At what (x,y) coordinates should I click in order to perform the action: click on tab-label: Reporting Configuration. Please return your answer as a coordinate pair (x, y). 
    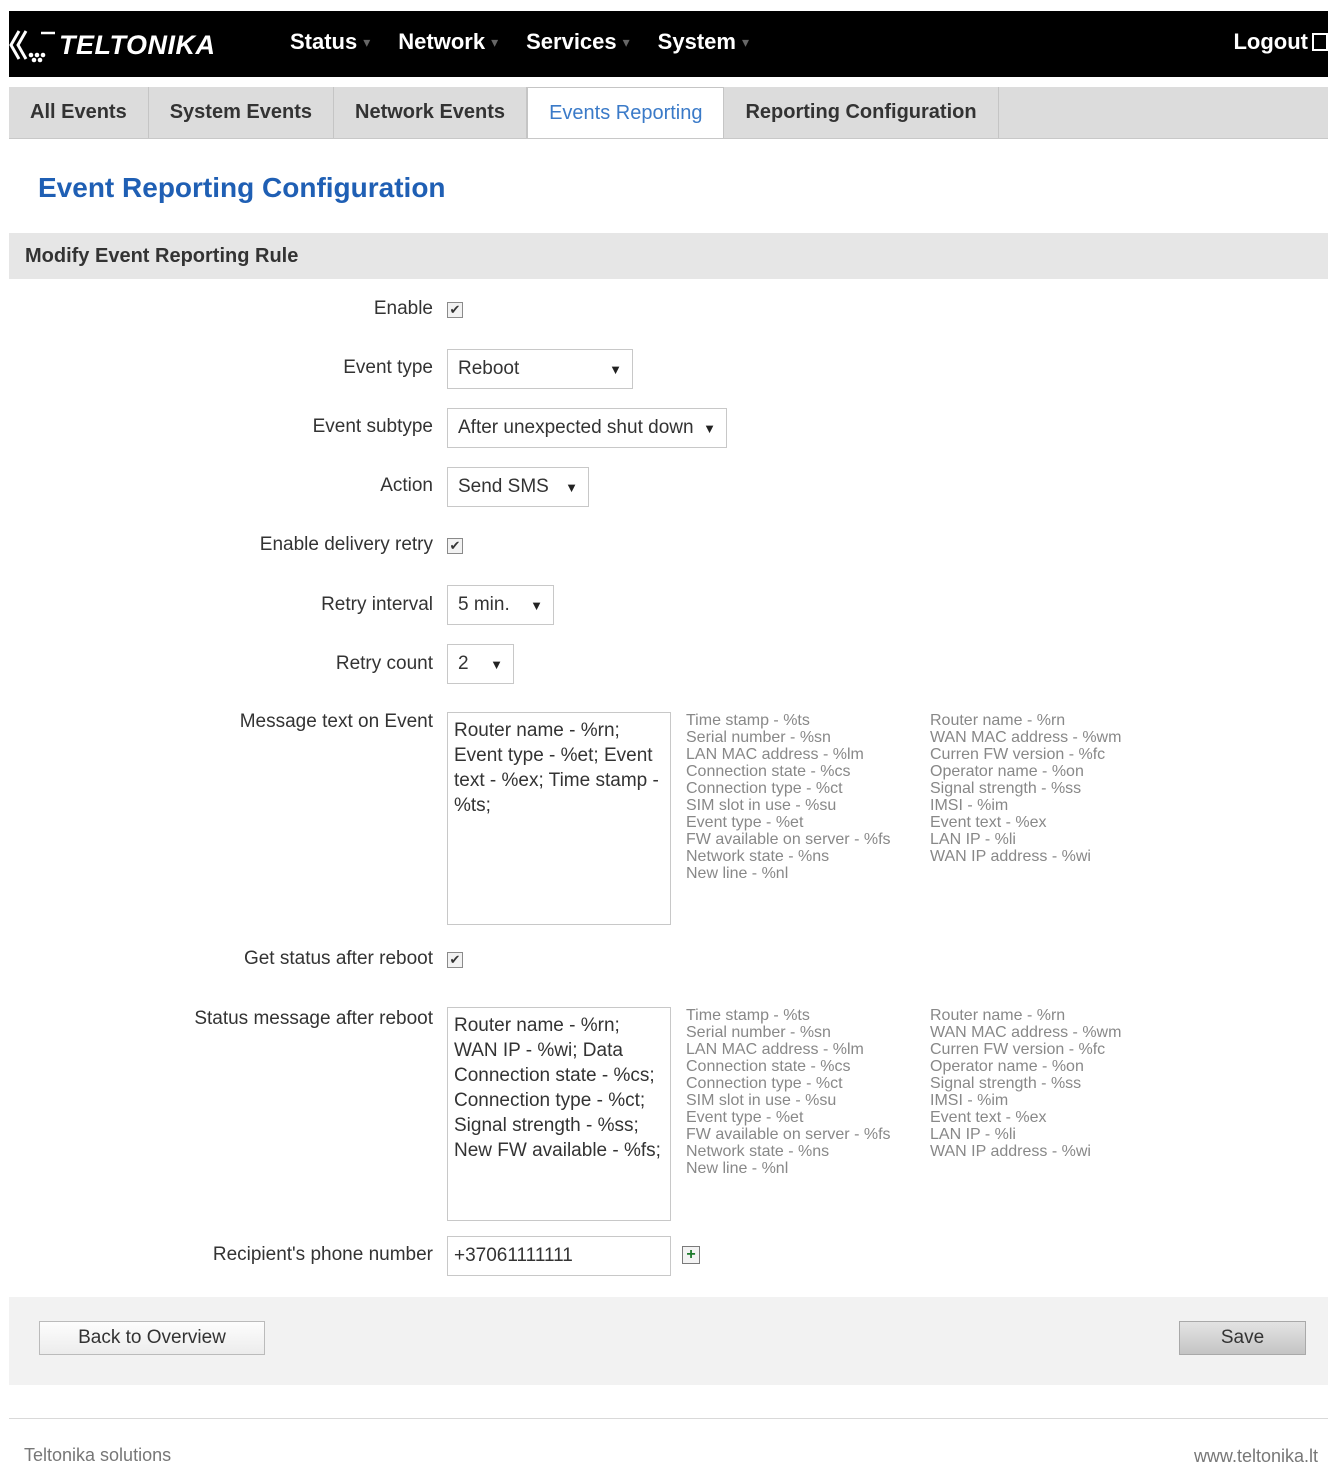
    Looking at the image, I should click on (861, 112).